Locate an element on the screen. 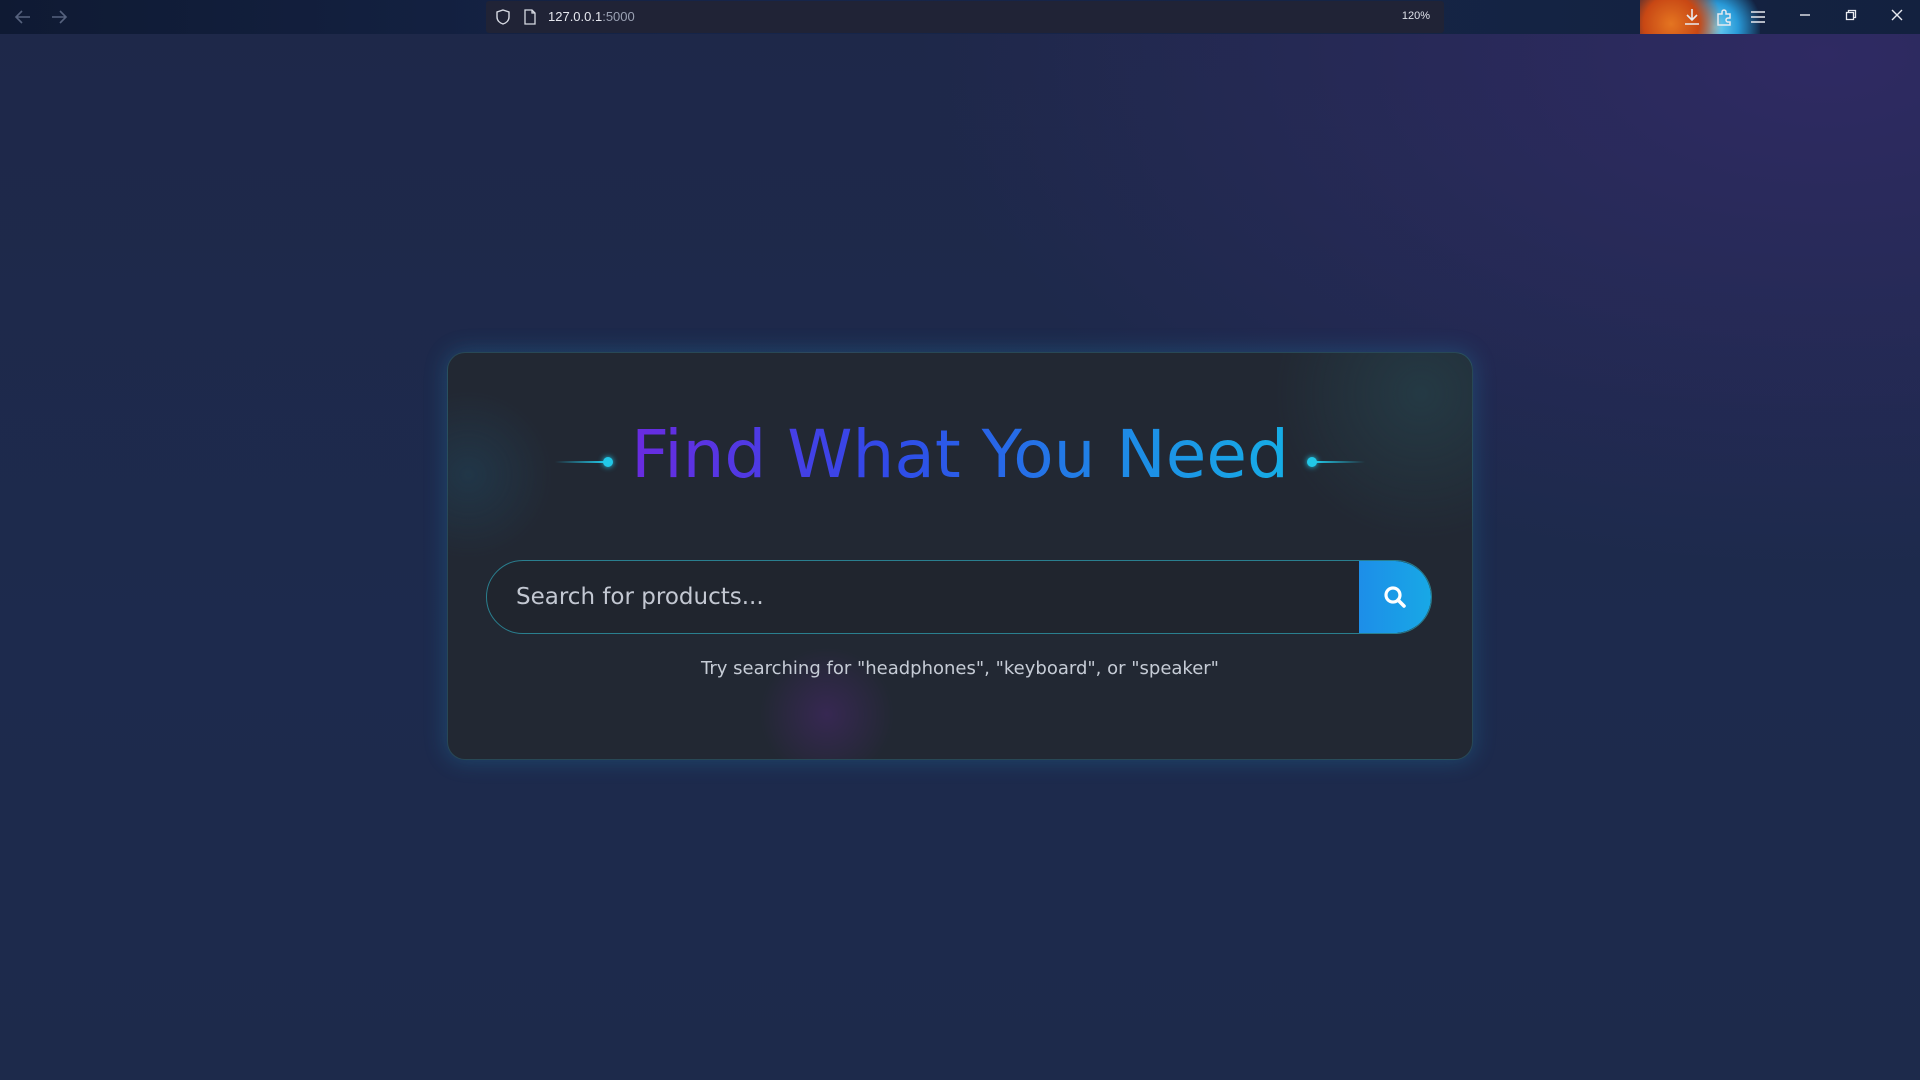 This screenshot has height=1080, width=1920. url-port: :5000 is located at coordinates (618, 16).